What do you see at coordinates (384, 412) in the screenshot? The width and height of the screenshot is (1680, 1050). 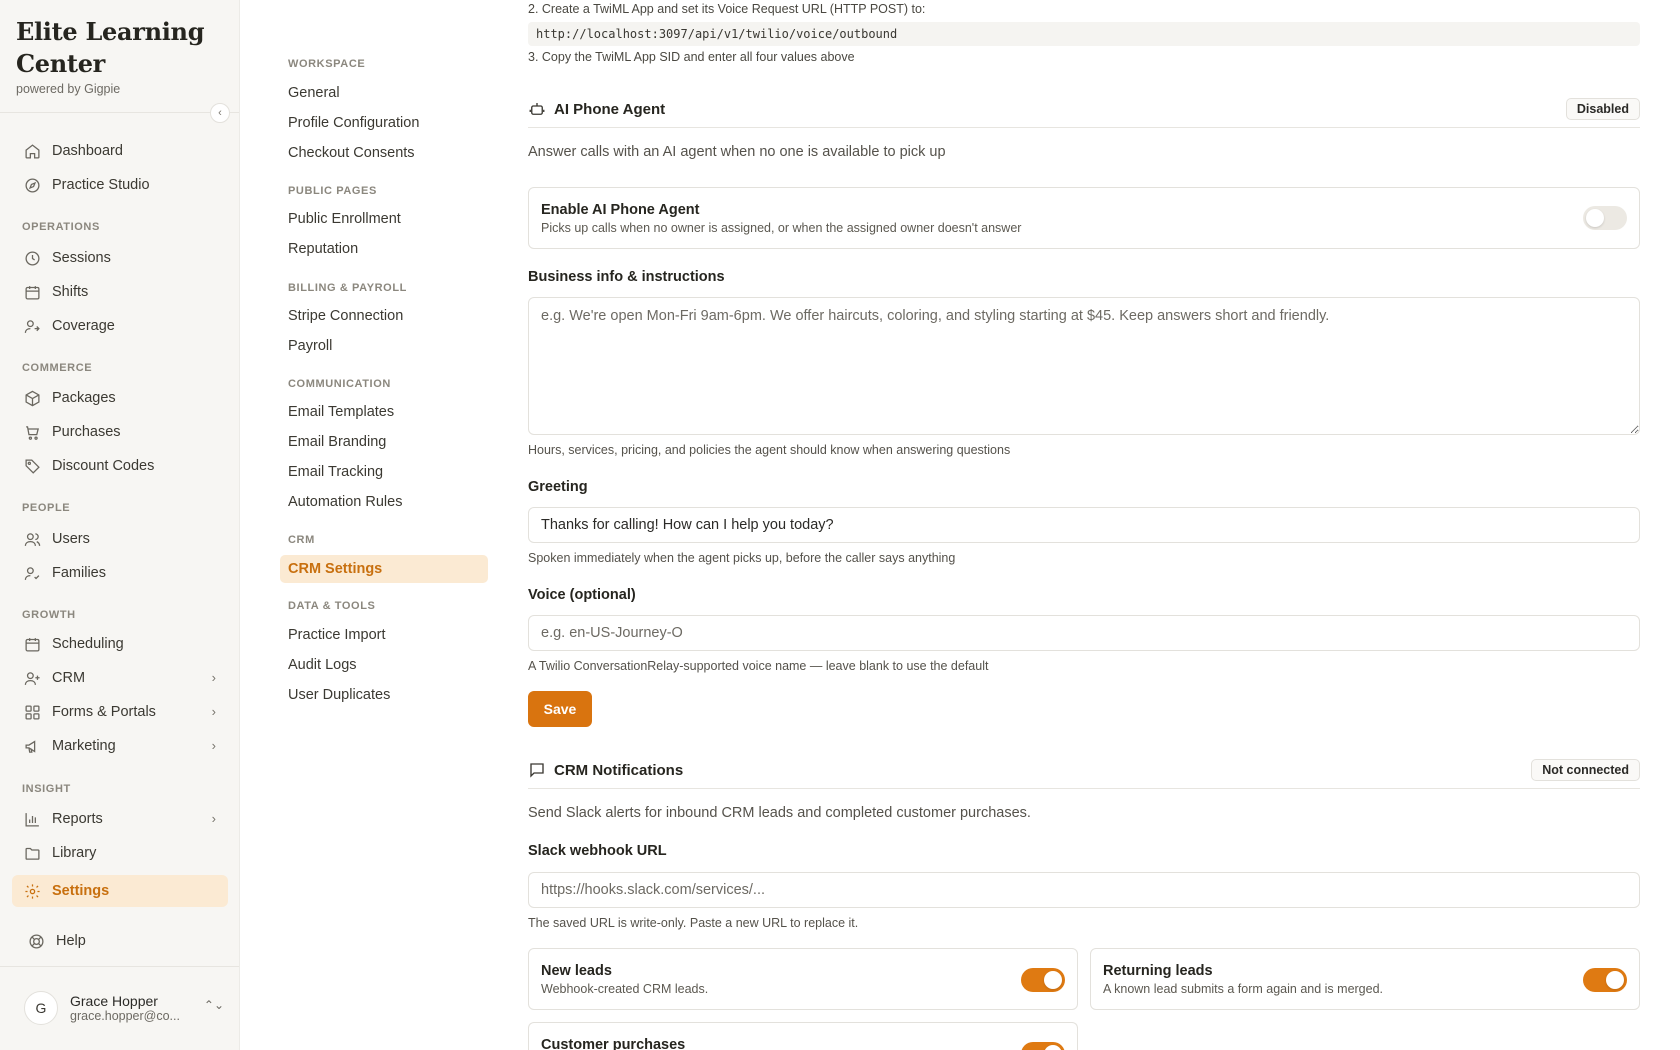 I see `subnav-item-email-templates: Email Templates` at bounding box center [384, 412].